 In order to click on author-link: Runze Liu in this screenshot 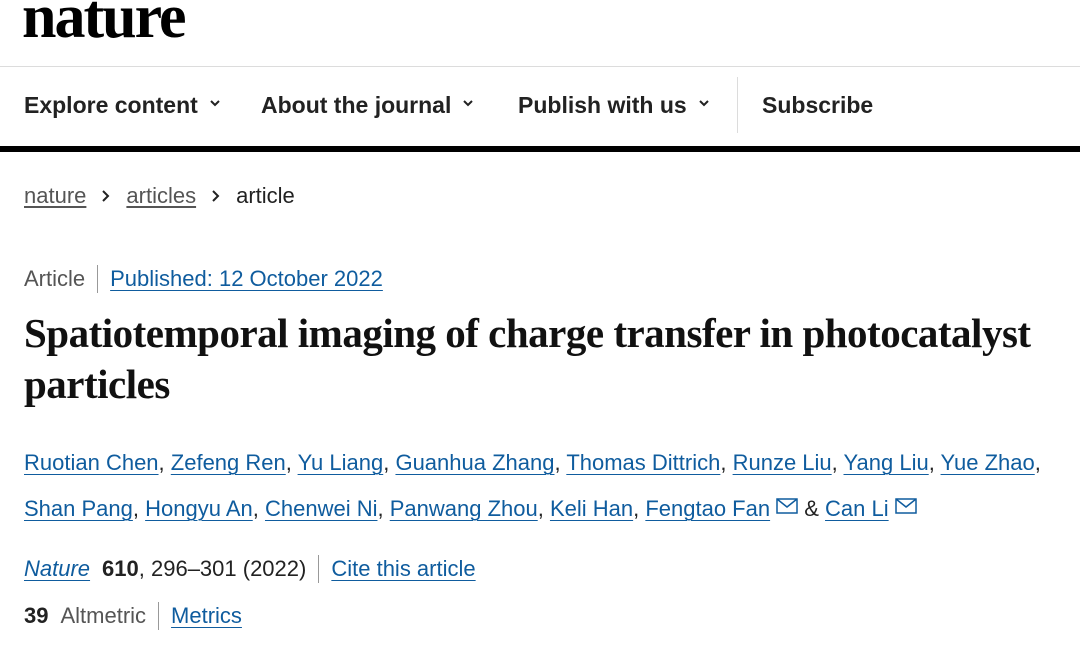, I will do `click(782, 462)`.